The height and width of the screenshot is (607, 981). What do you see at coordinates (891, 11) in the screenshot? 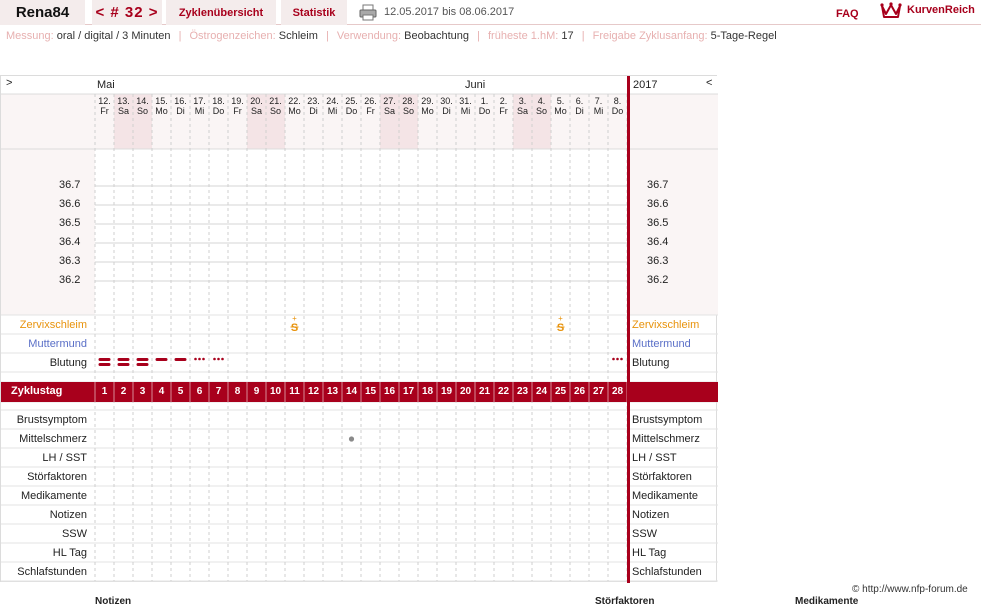
I see `crown-logo-icon` at bounding box center [891, 11].